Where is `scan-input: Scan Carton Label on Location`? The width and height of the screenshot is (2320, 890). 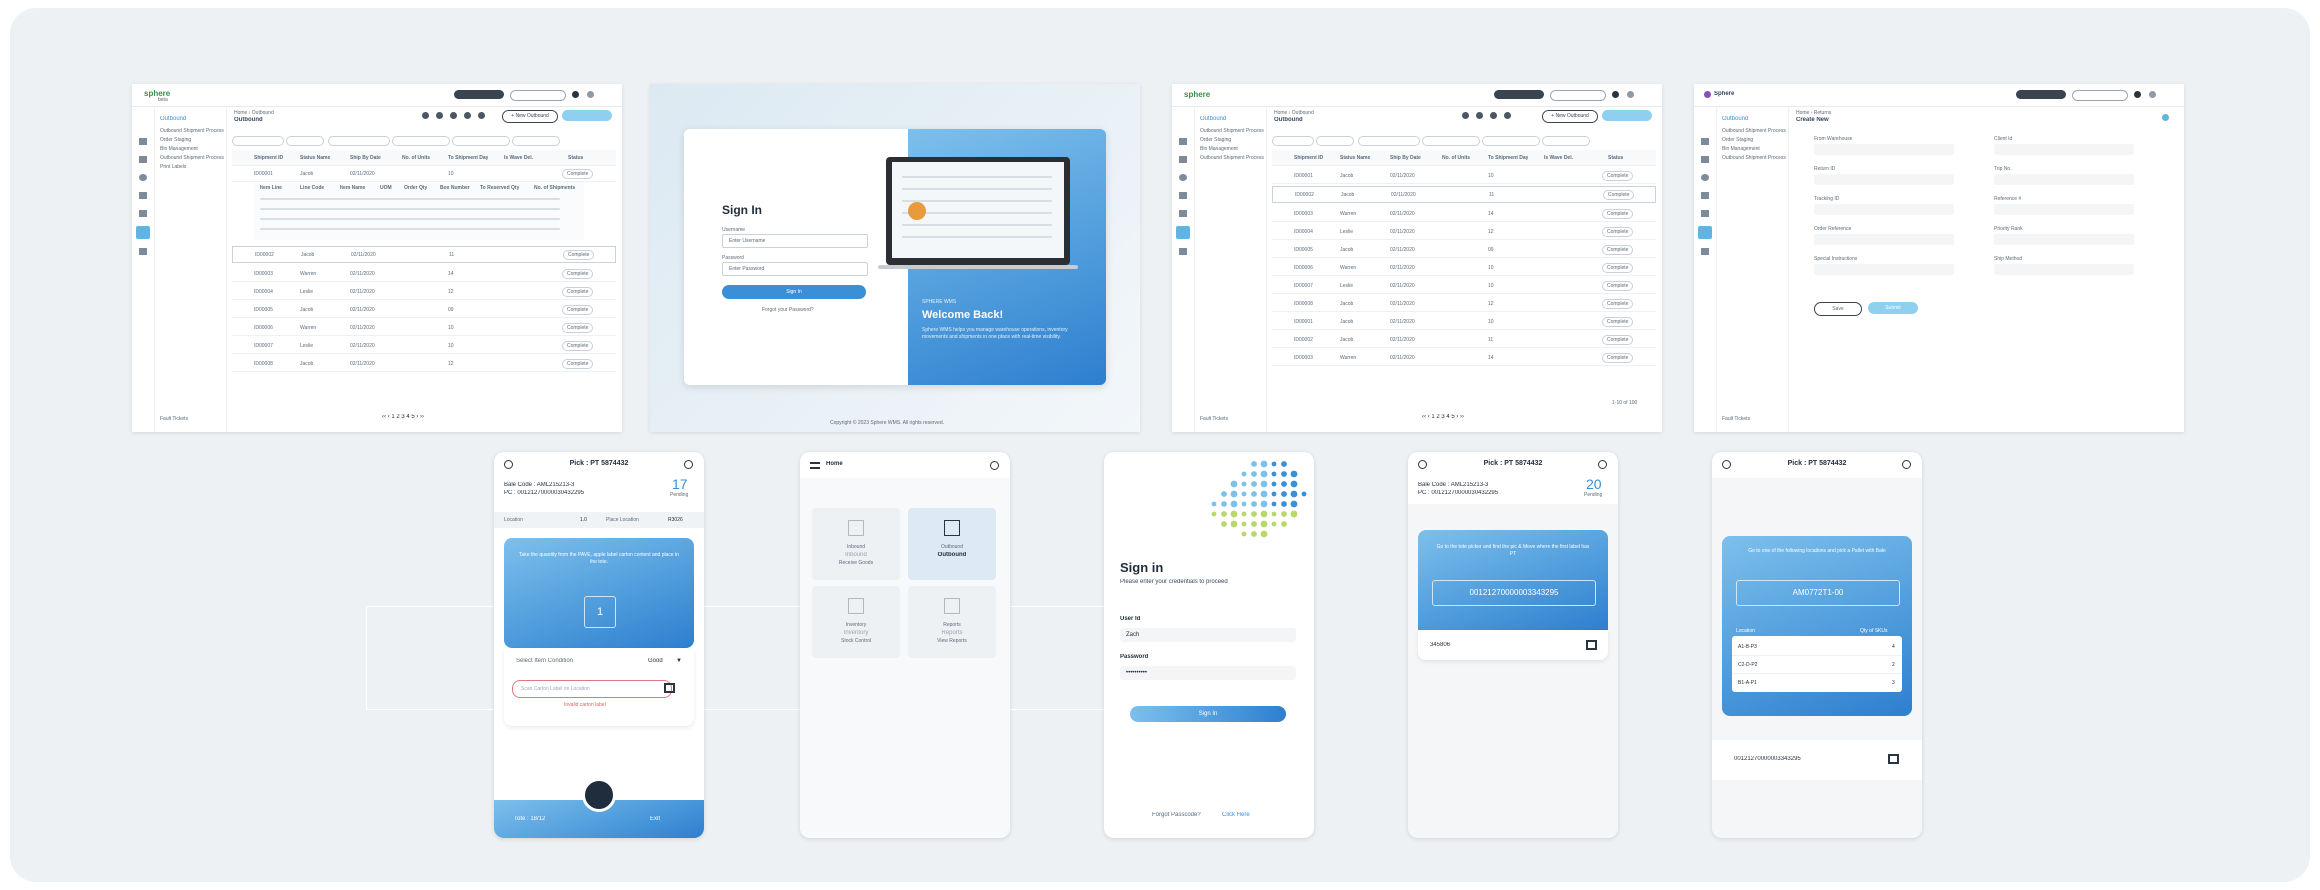 scan-input: Scan Carton Label on Location is located at coordinates (592, 689).